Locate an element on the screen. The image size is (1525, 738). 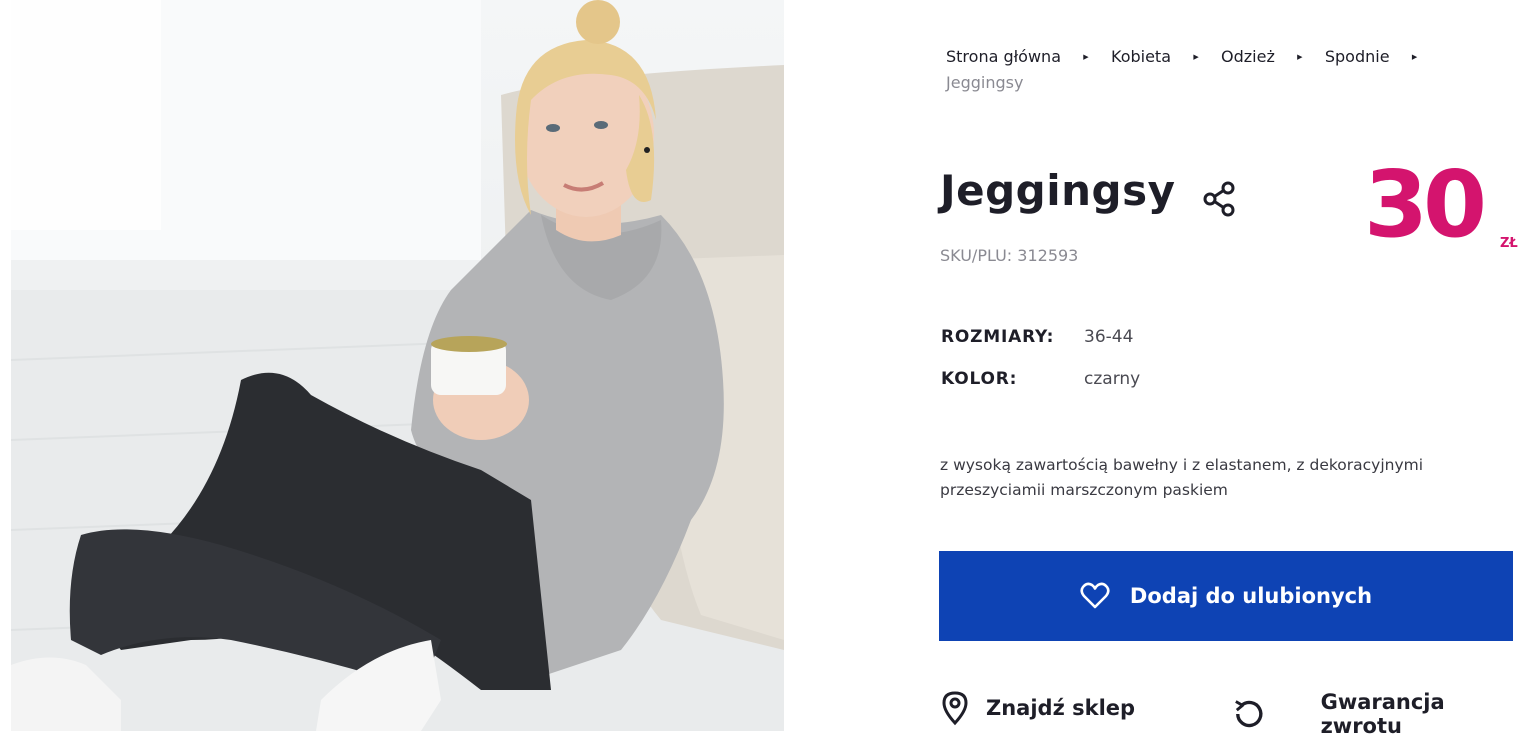
spec-color-label: KOLOR: is located at coordinates (979, 379).